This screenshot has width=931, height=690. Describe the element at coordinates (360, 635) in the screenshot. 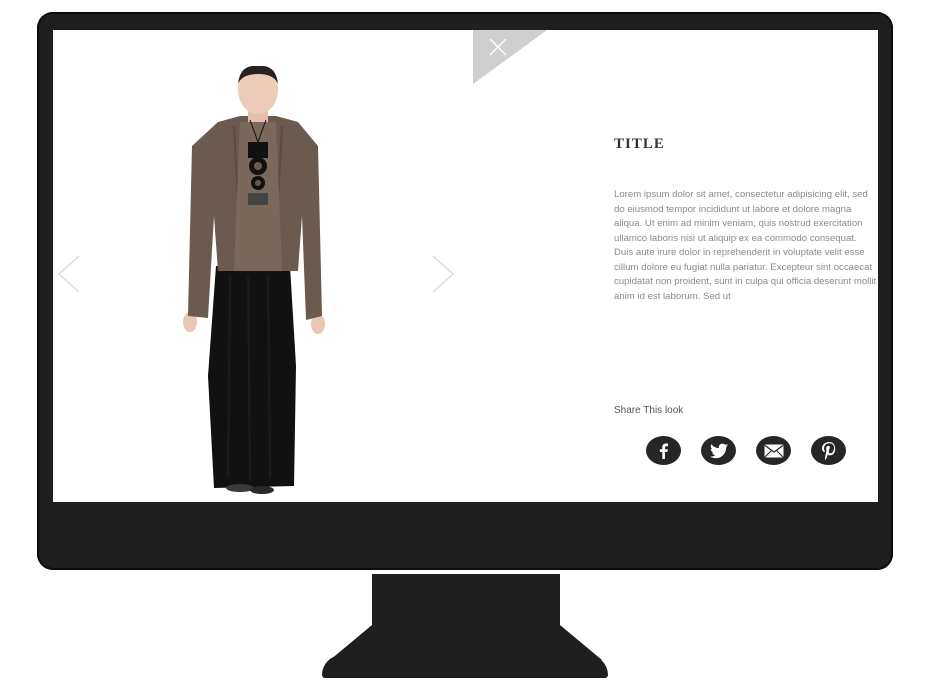

I see `monitor-stand-curve-left` at that location.